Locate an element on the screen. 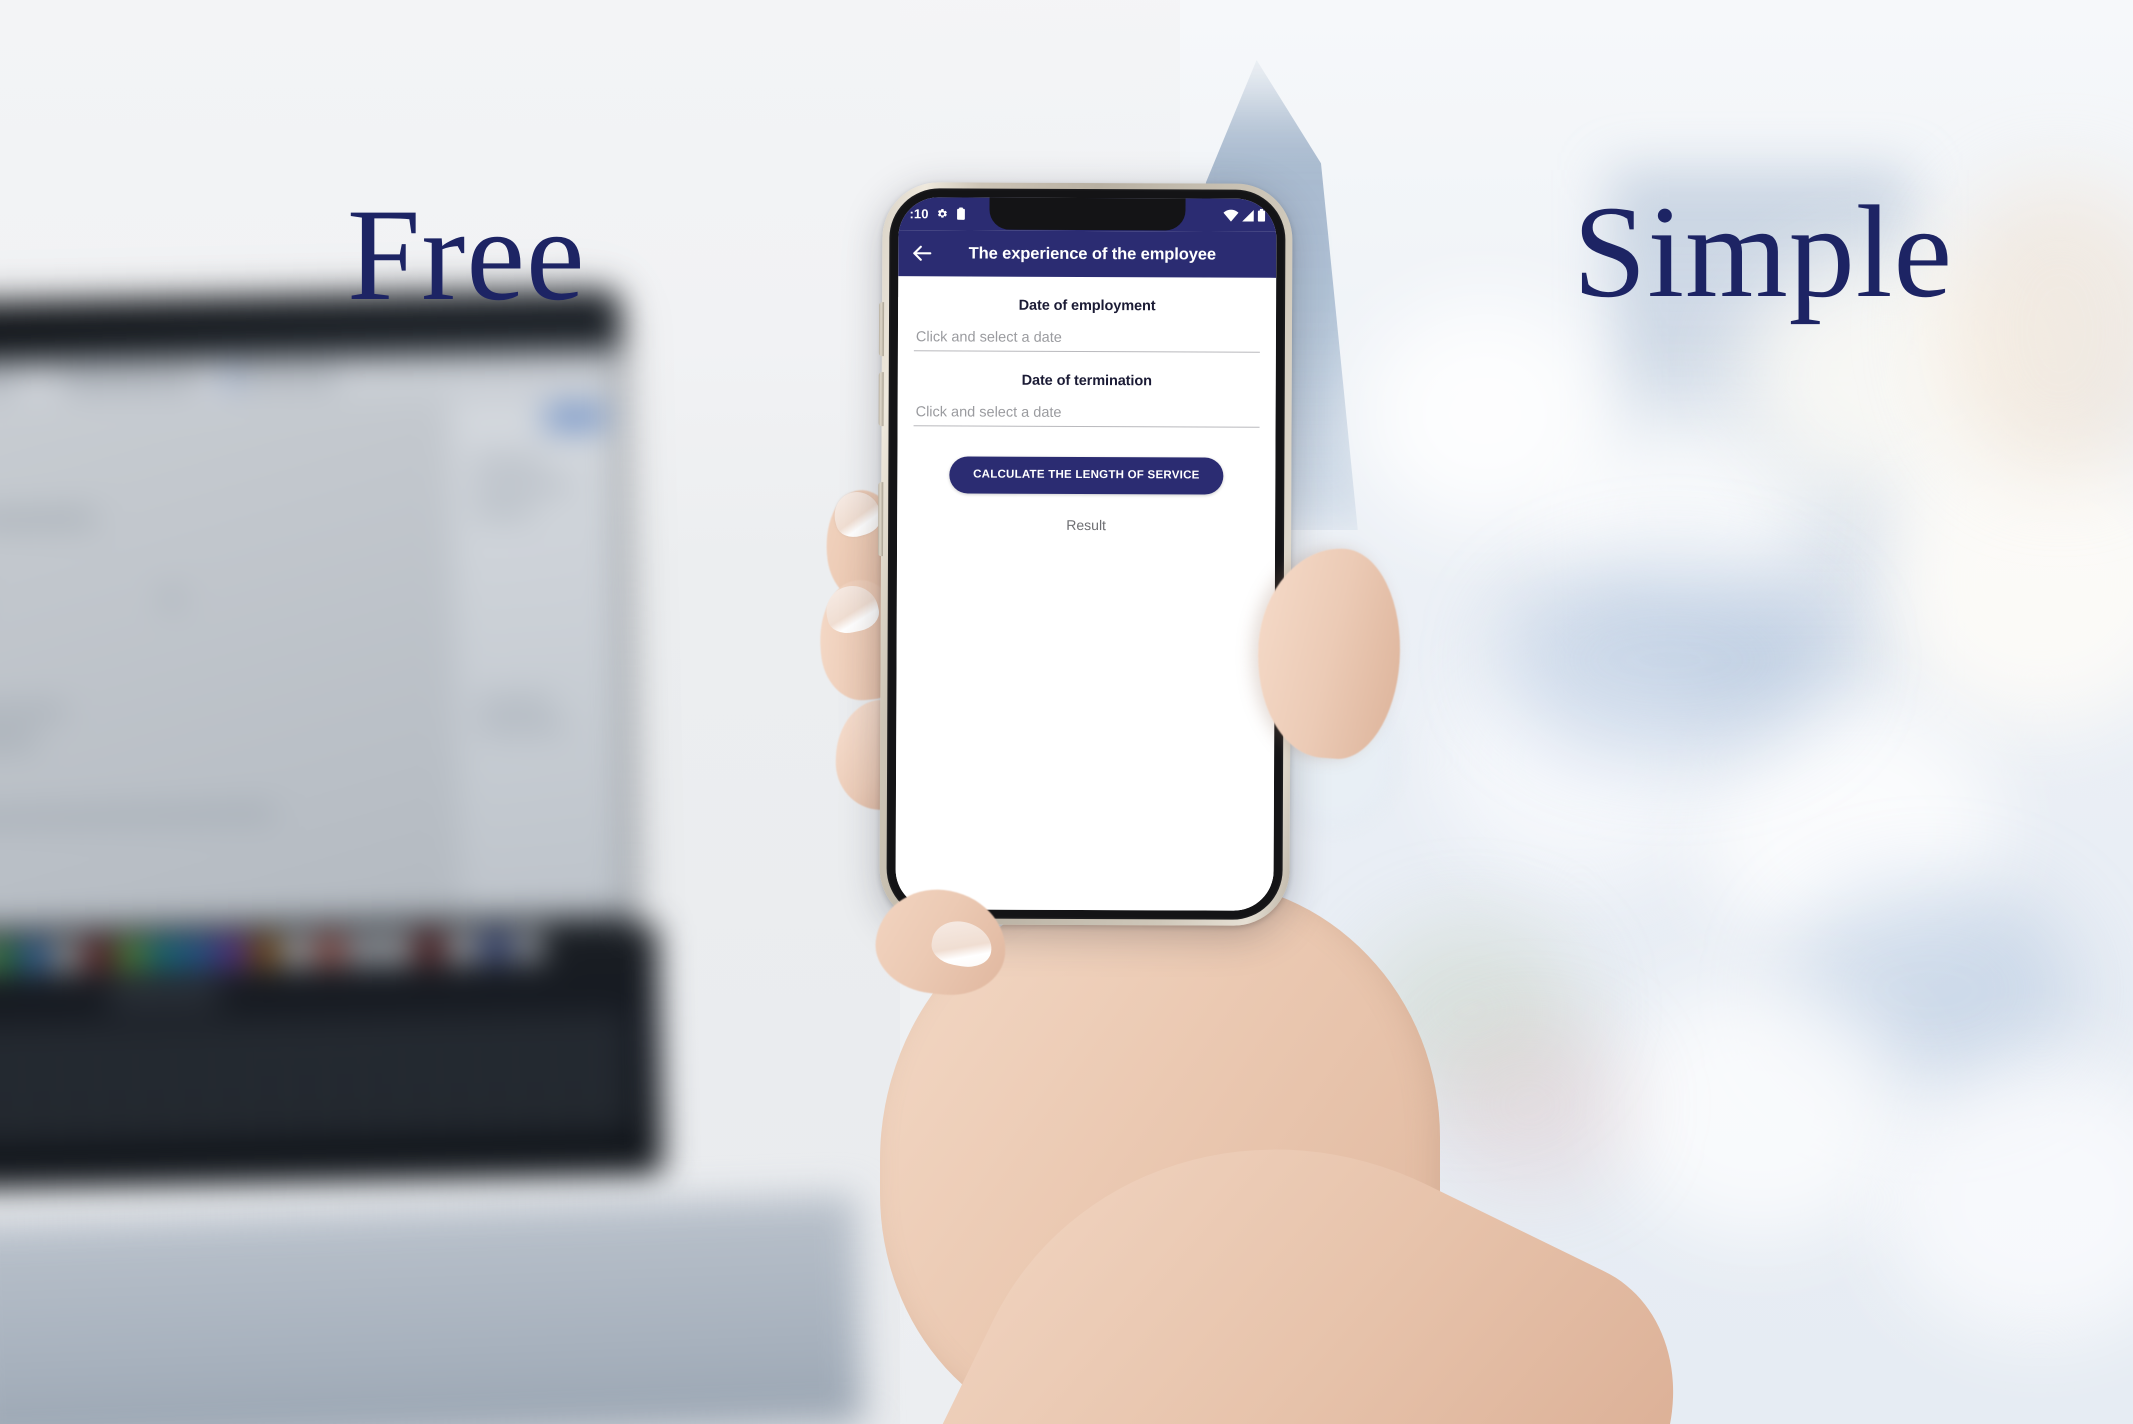 The width and height of the screenshot is (2133, 1424). status-bar-time: :10 is located at coordinates (919, 214).